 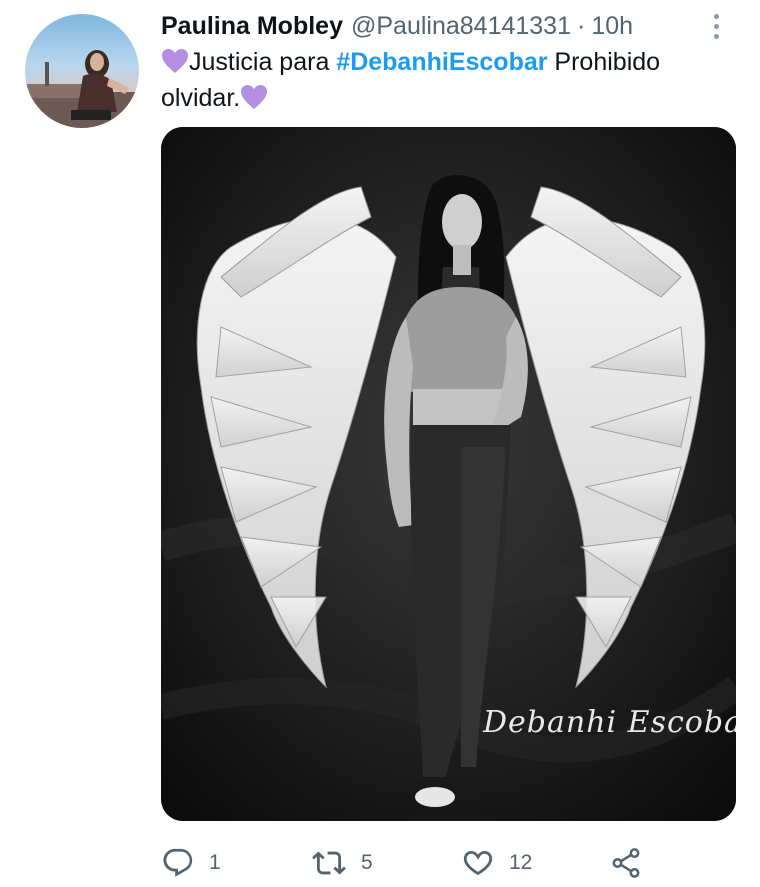 I want to click on reply-icon, so click(x=178, y=862).